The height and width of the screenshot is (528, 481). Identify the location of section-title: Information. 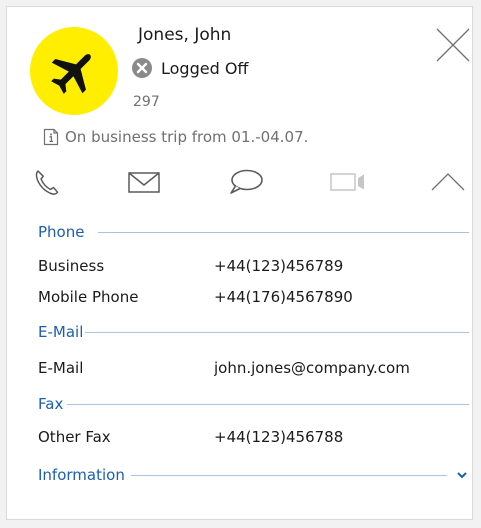
(81, 475).